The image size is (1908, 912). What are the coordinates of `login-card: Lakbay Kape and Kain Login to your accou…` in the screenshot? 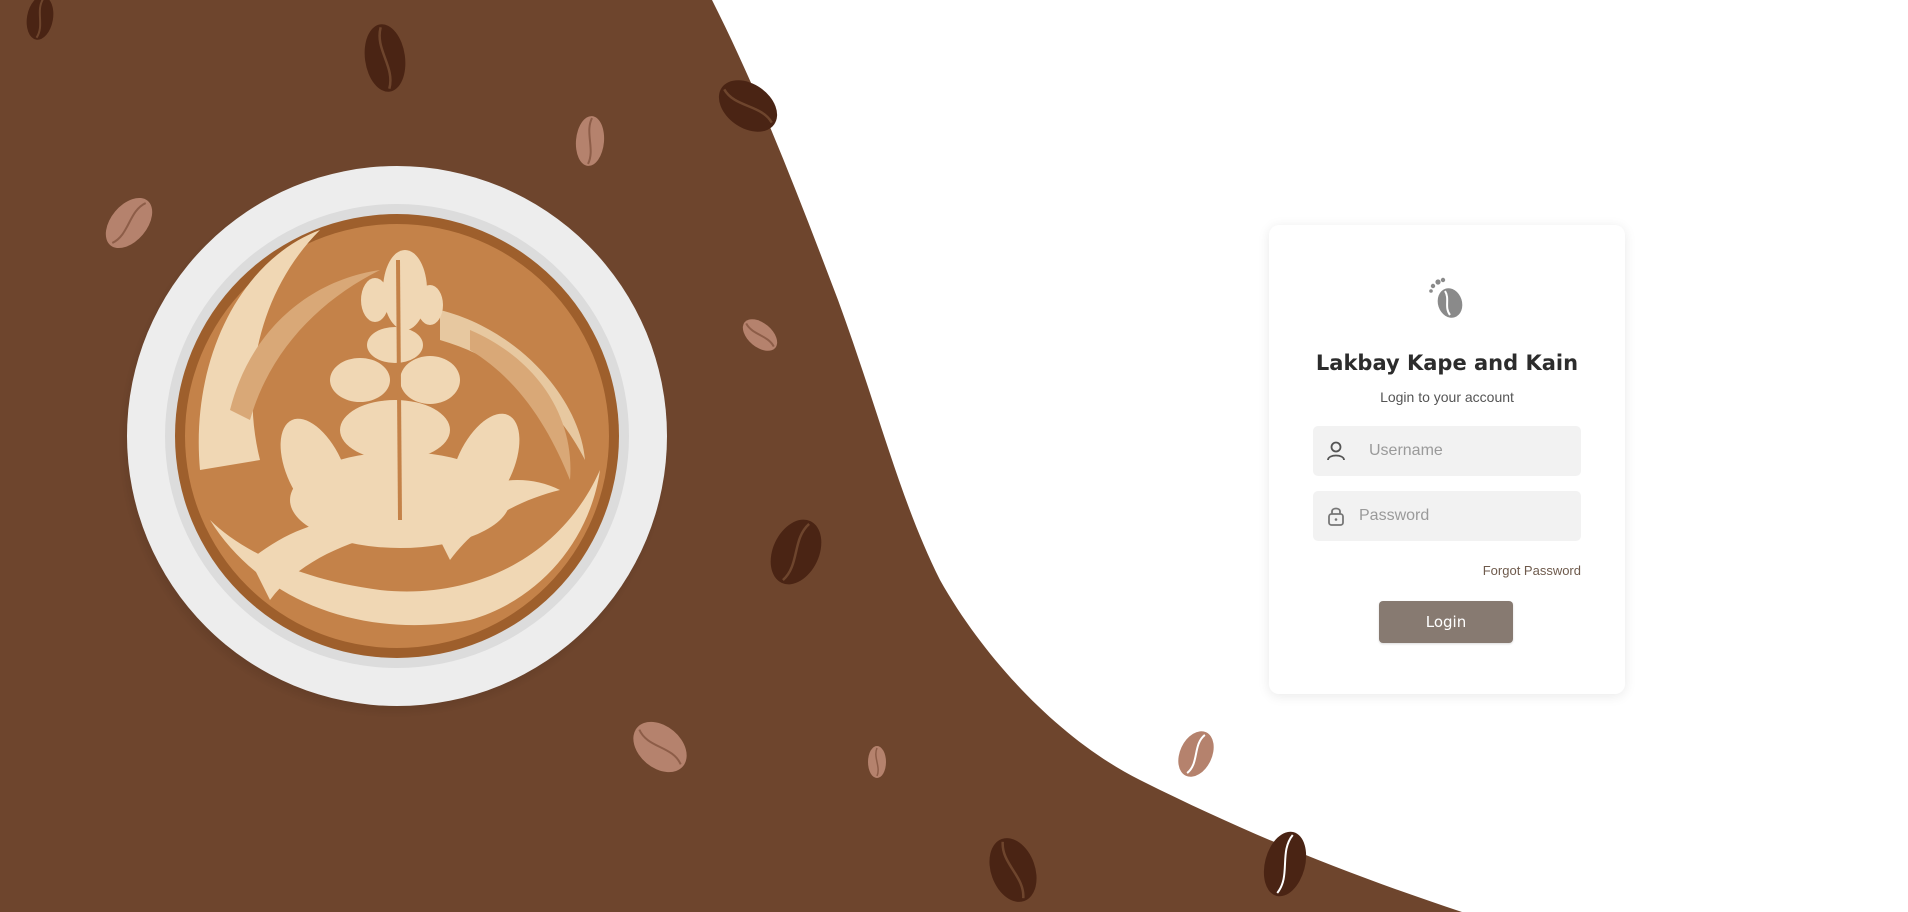 It's located at (1447, 459).